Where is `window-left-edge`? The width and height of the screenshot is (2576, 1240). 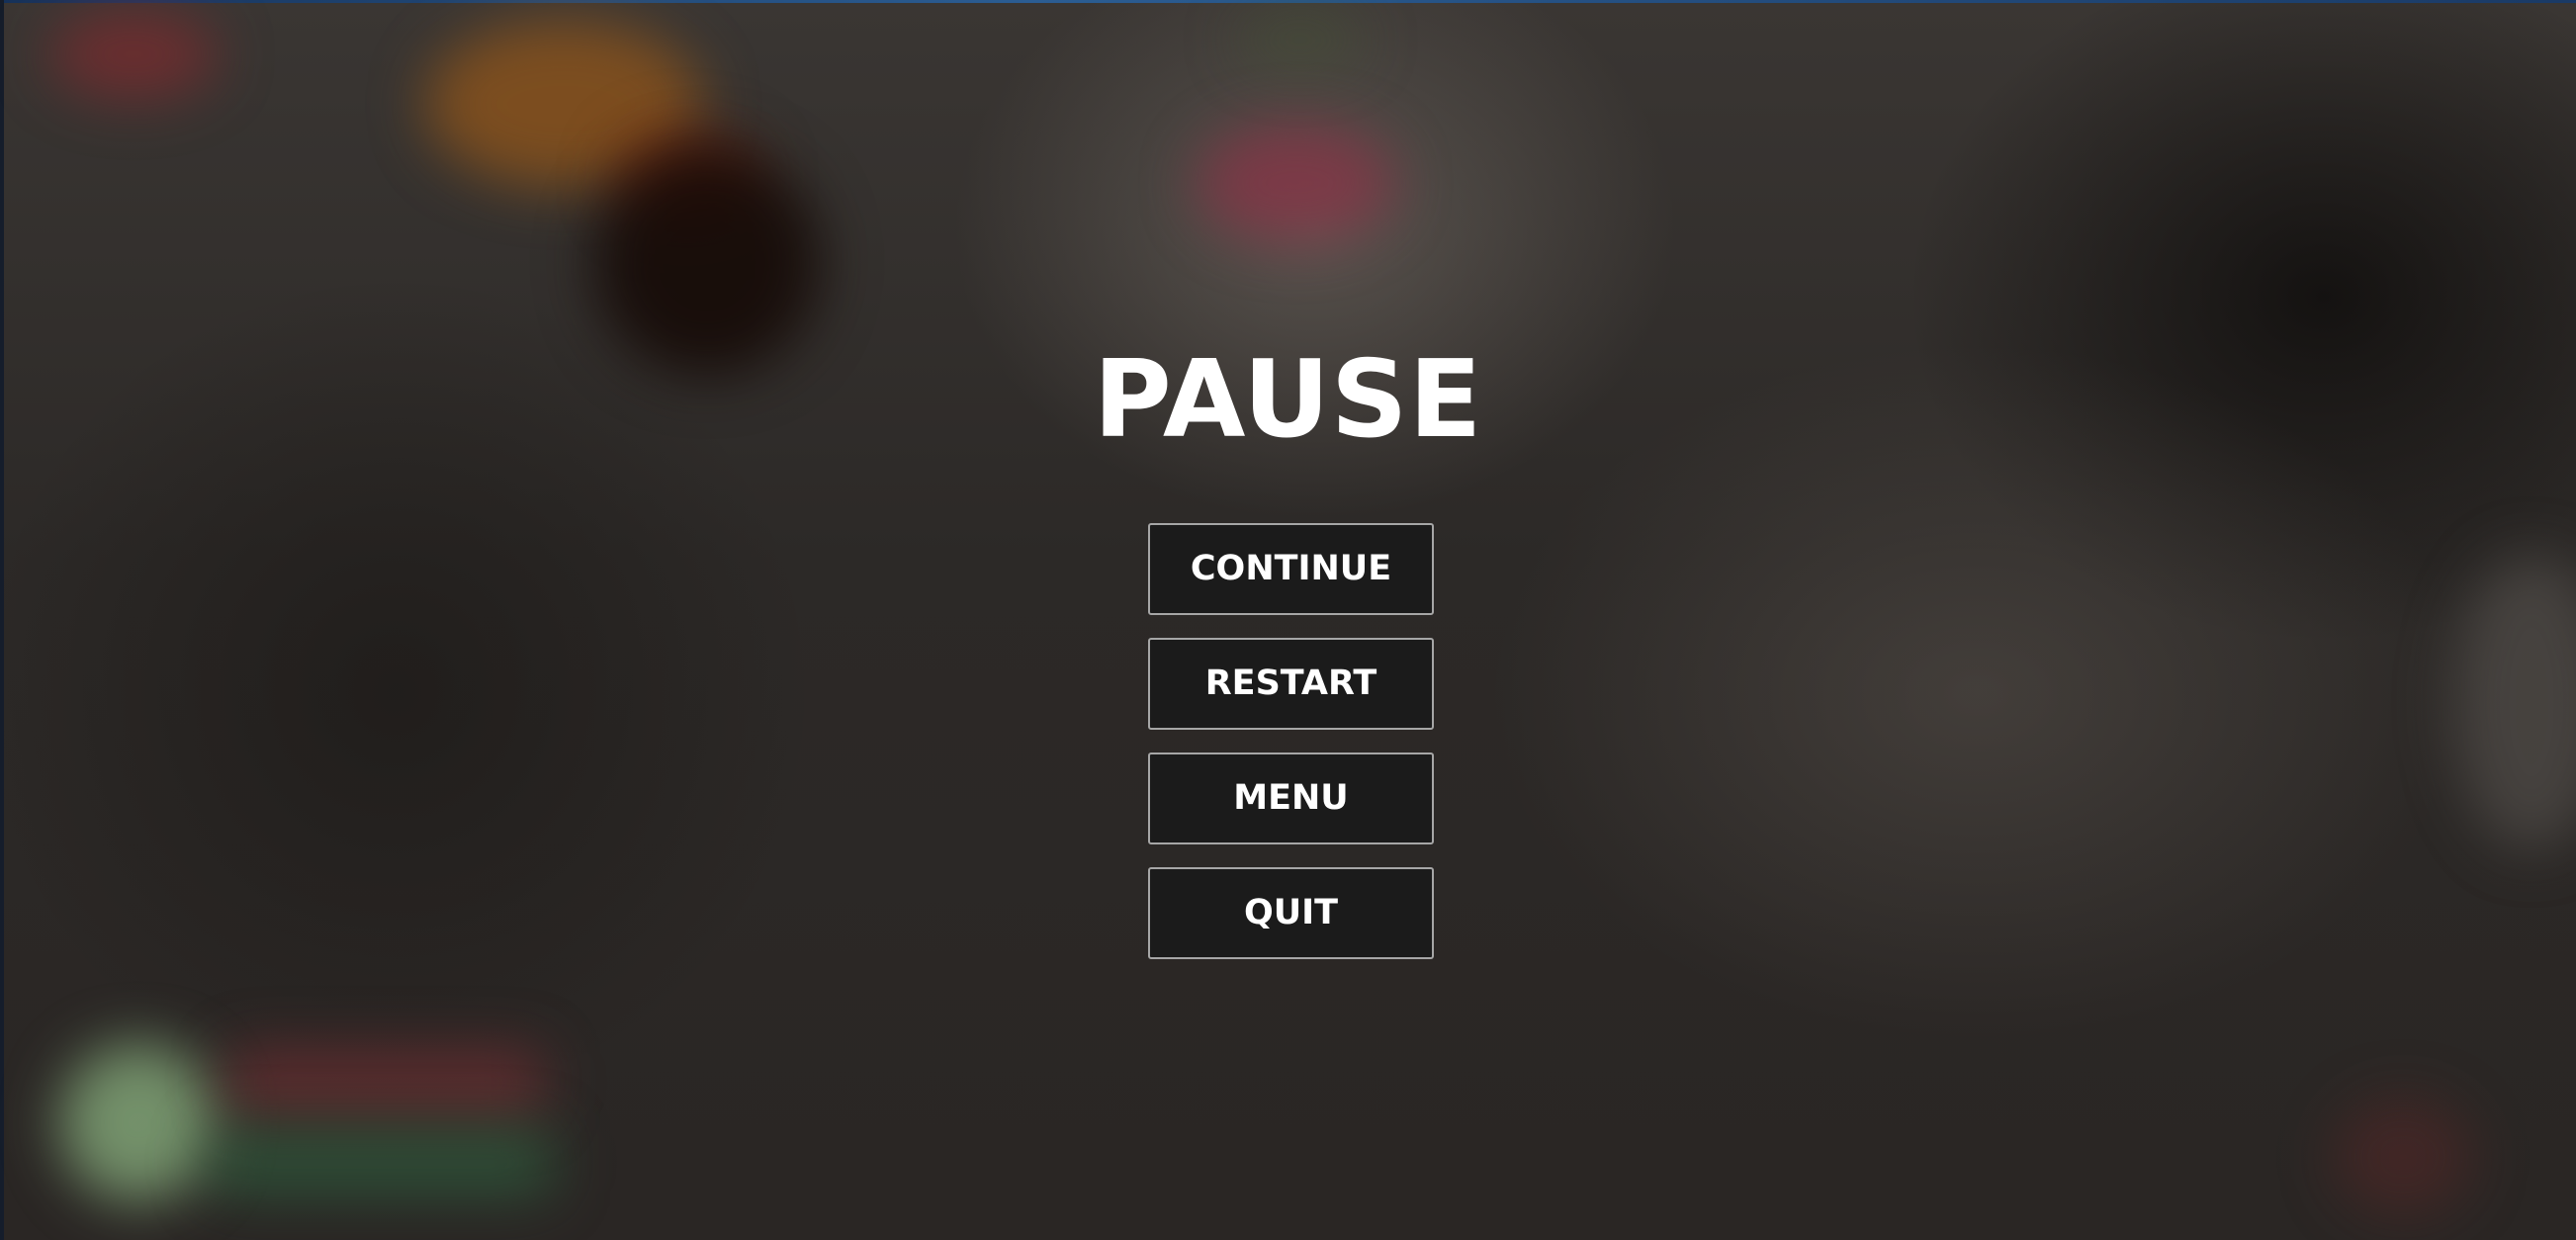 window-left-edge is located at coordinates (2, 620).